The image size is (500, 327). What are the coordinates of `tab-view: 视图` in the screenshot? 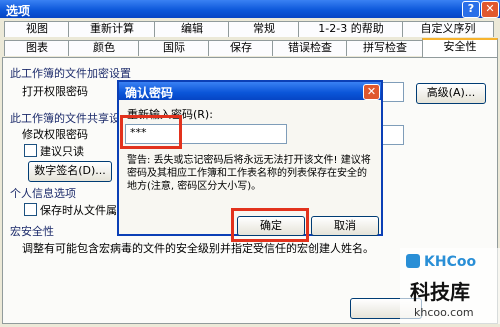 It's located at (37, 29).